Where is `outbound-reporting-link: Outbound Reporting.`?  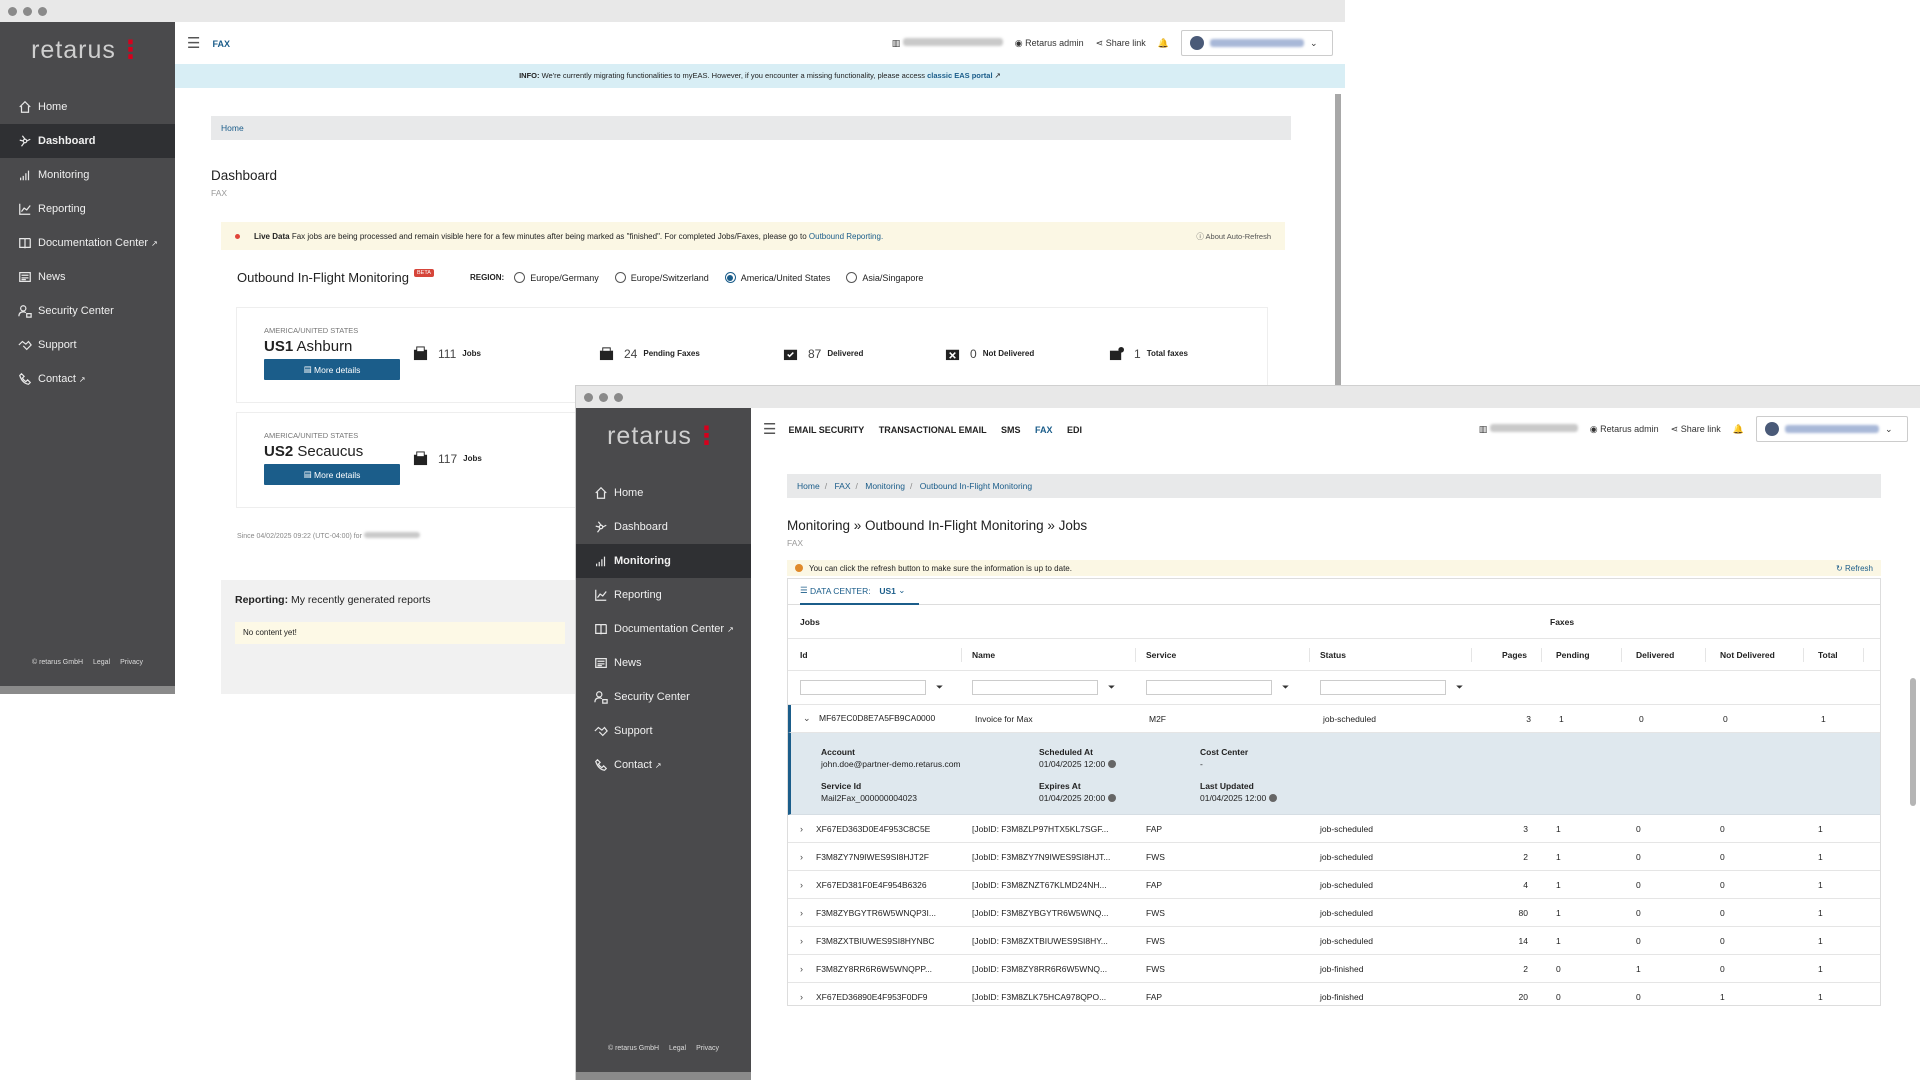 outbound-reporting-link: Outbound Reporting. is located at coordinates (846, 236).